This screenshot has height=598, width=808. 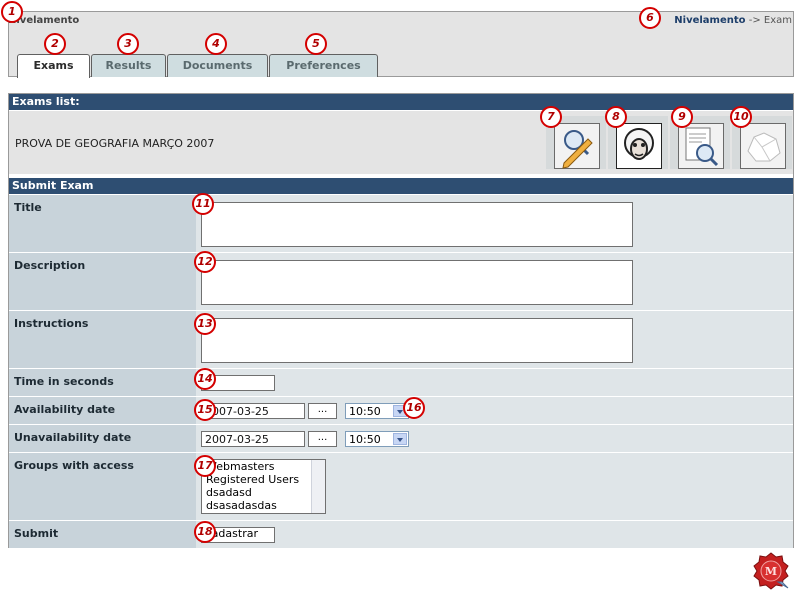 What do you see at coordinates (263, 492) in the screenshot?
I see `group-option: dsadasd` at bounding box center [263, 492].